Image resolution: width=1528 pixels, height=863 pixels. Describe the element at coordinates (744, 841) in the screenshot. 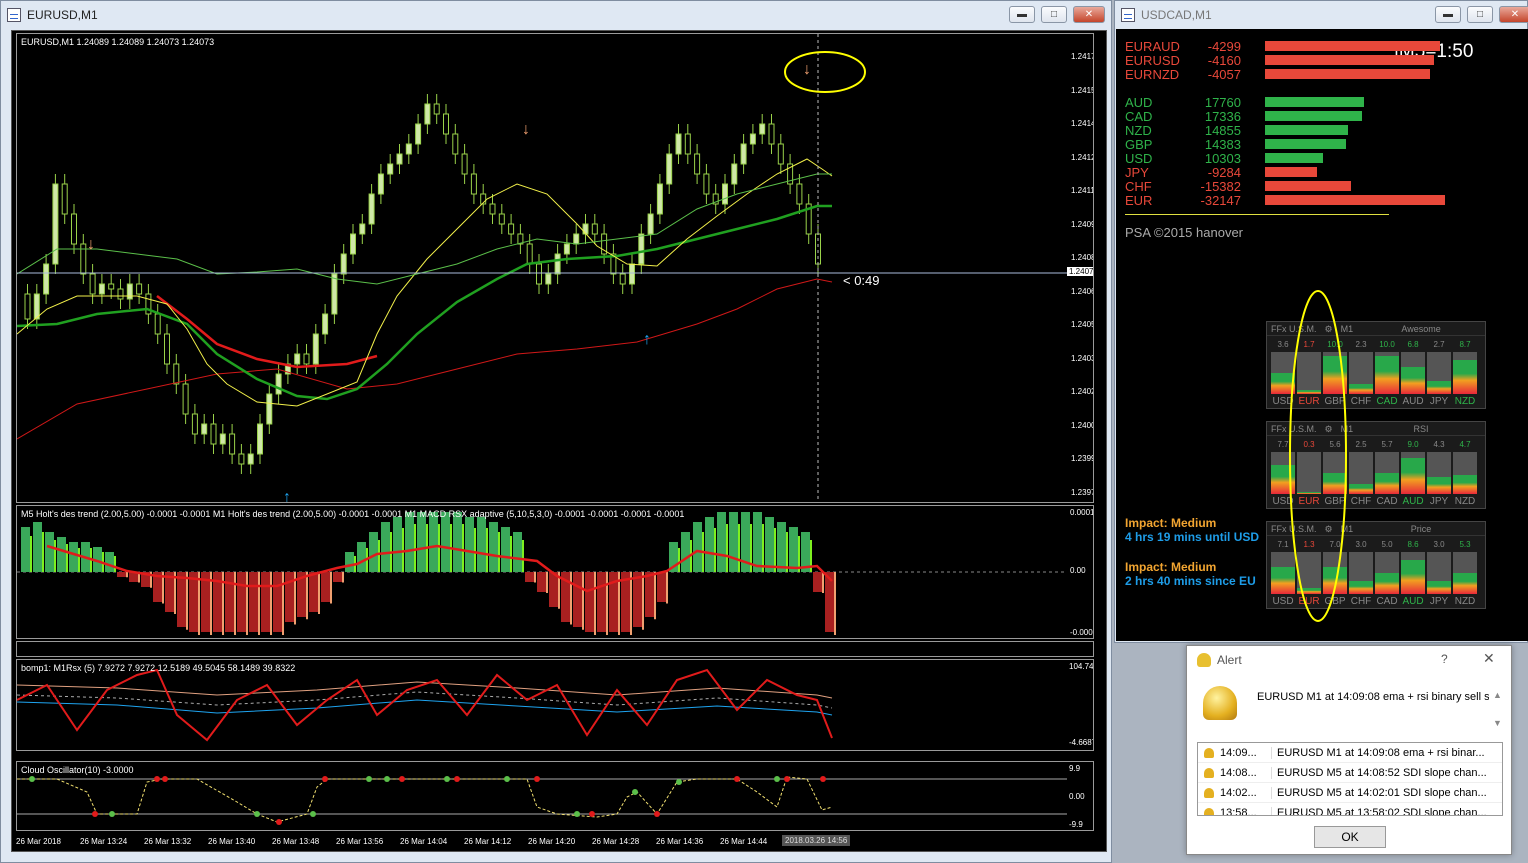

I see `time-axis-label: 26 Mar 14:44` at that location.